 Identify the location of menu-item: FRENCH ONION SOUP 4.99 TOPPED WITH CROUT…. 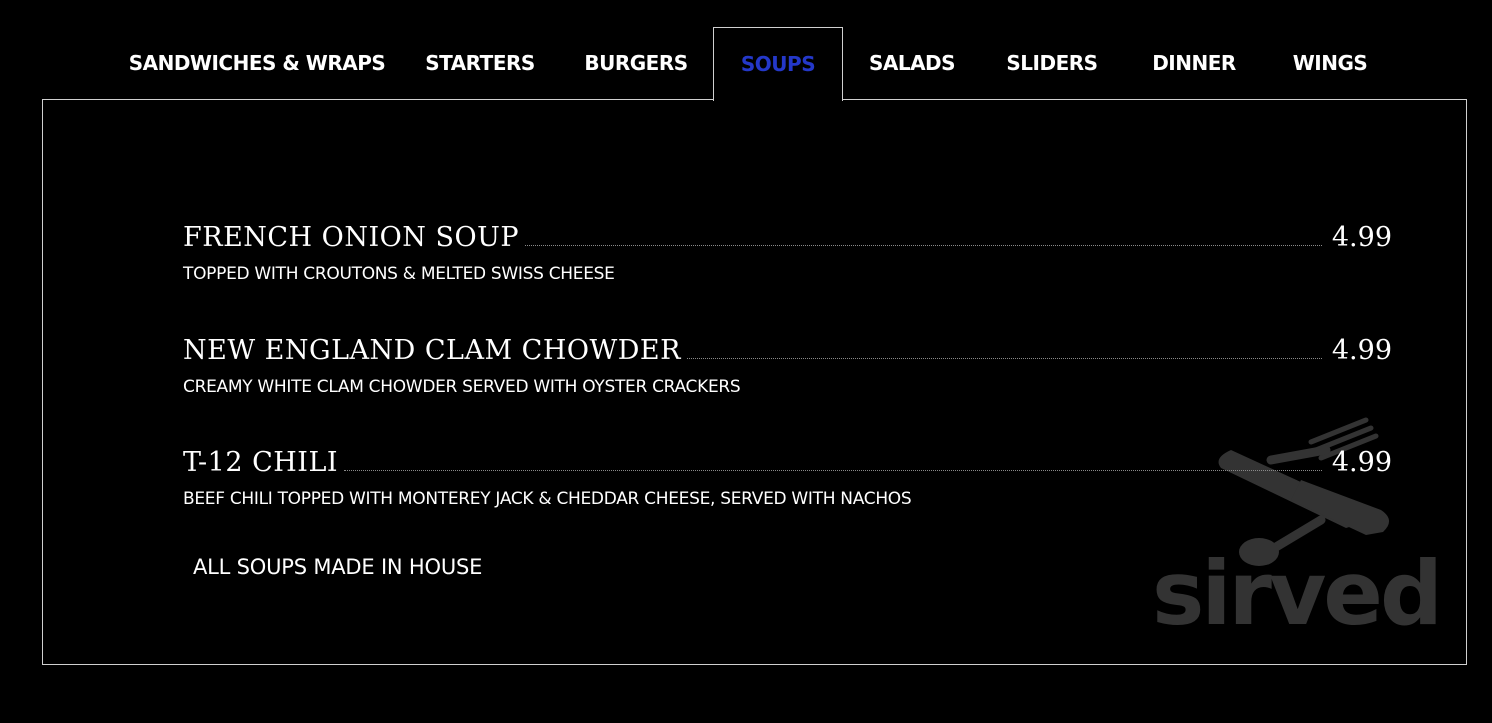
(787, 249).